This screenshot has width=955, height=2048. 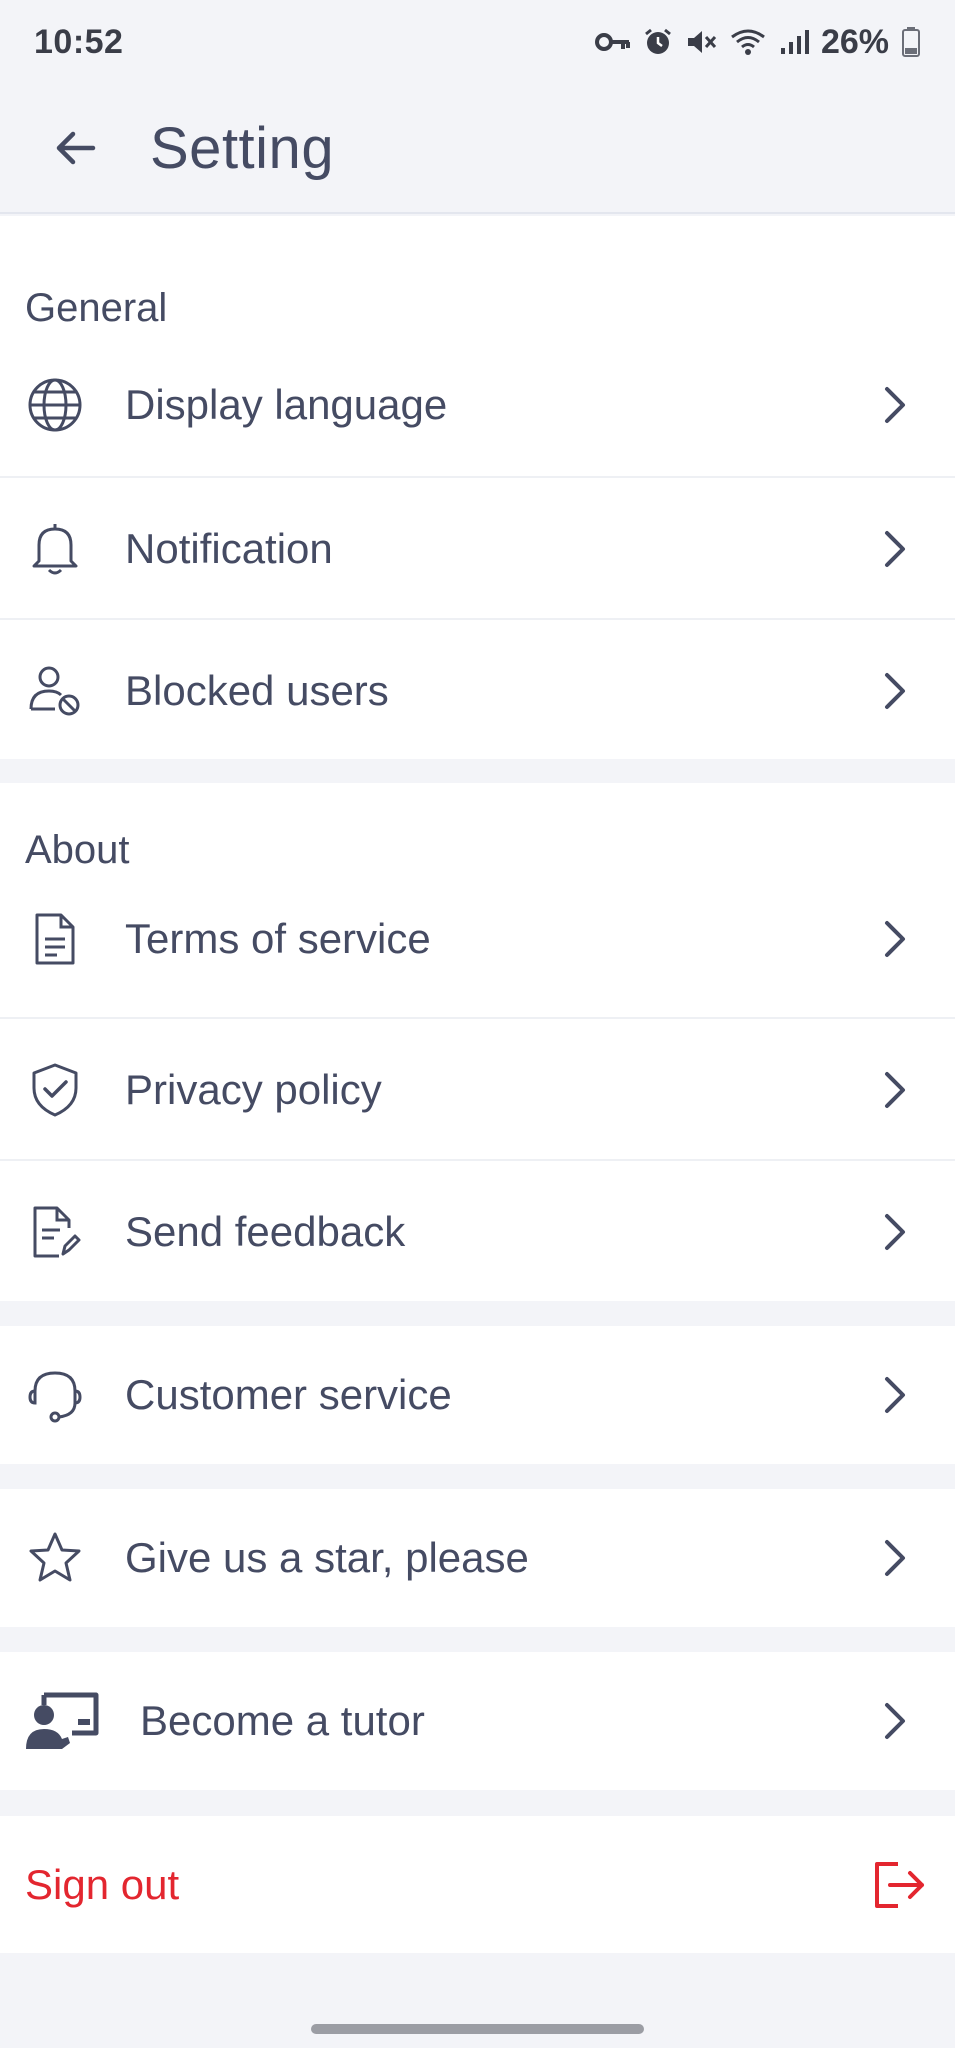 What do you see at coordinates (477, 42) in the screenshot?
I see `status-bar: 10:52 26%` at bounding box center [477, 42].